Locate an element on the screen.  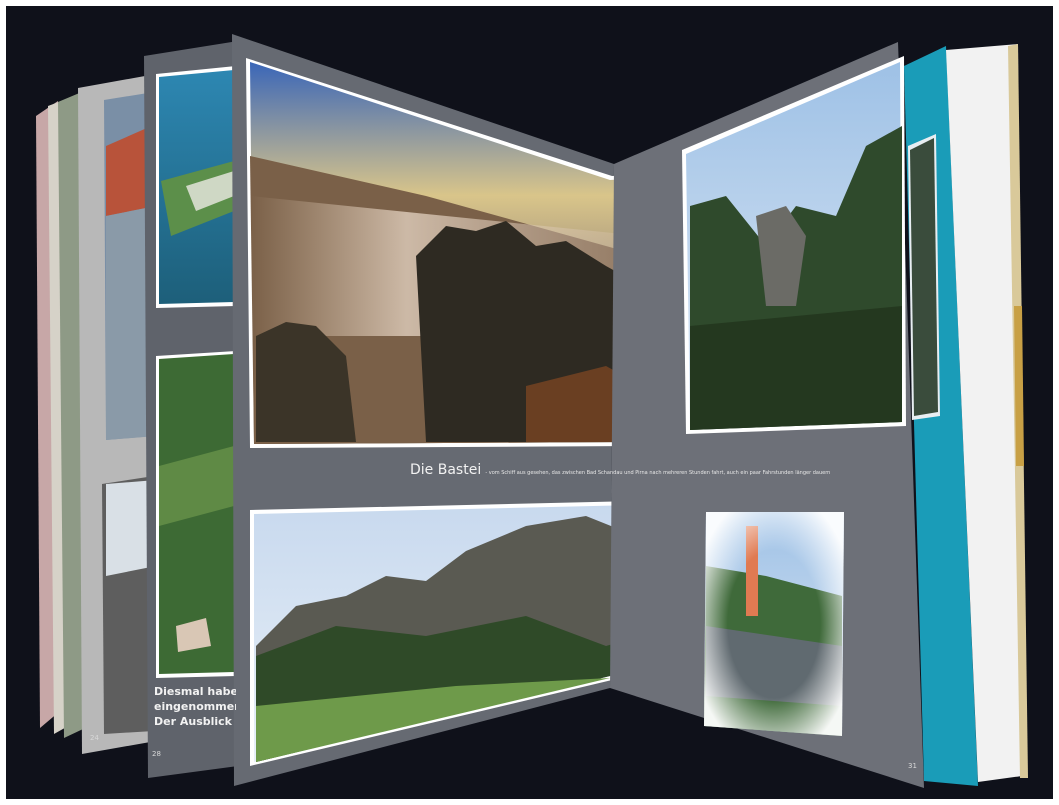
page-number-24: 24 is located at coordinates (94, 738).